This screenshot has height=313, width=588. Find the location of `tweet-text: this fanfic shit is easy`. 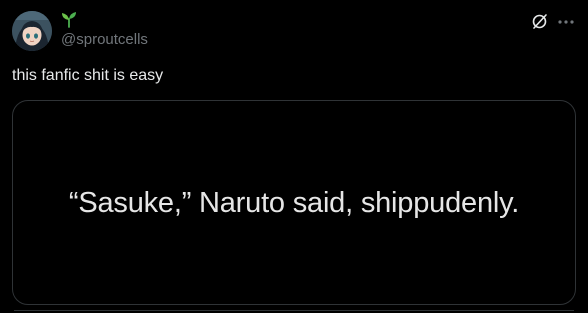

tweet-text: this fanfic shit is easy is located at coordinates (88, 75).